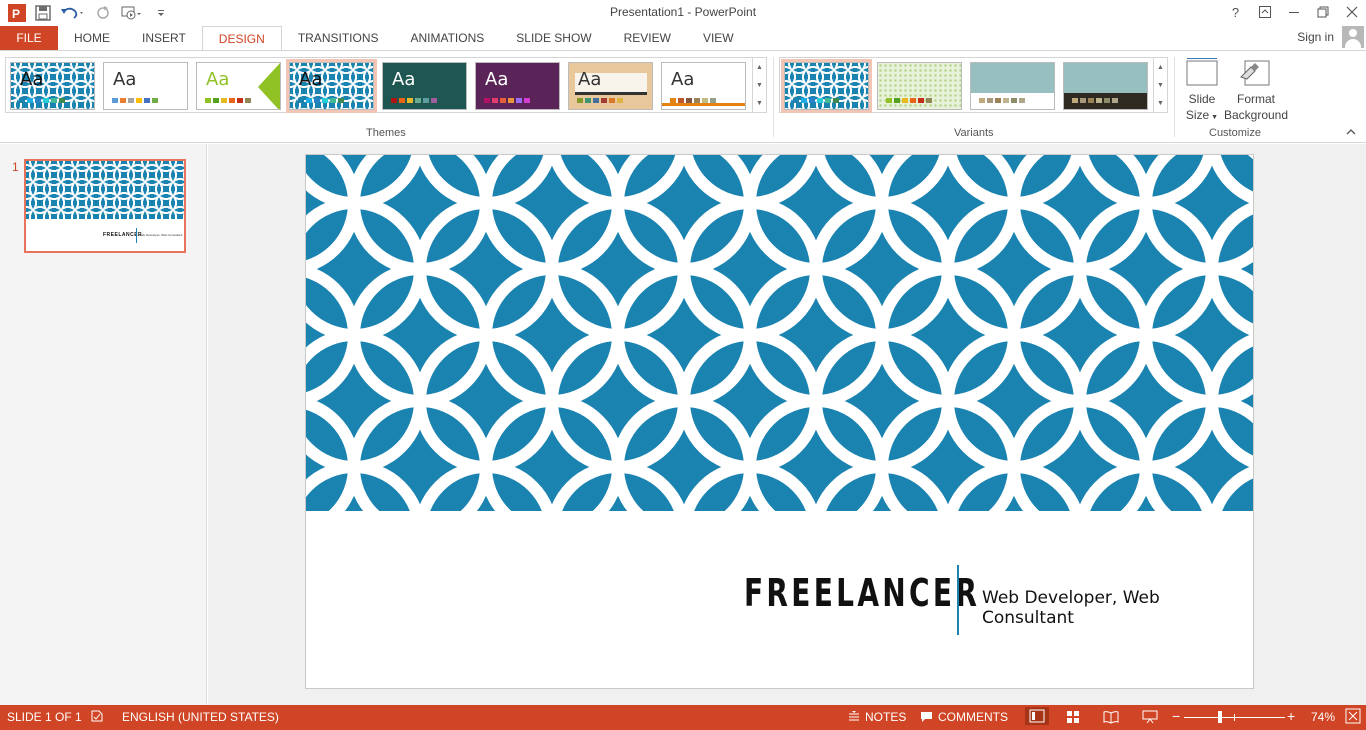 The image size is (1366, 730). What do you see at coordinates (447, 38) in the screenshot?
I see `tab-animations: ANIMATIONS` at bounding box center [447, 38].